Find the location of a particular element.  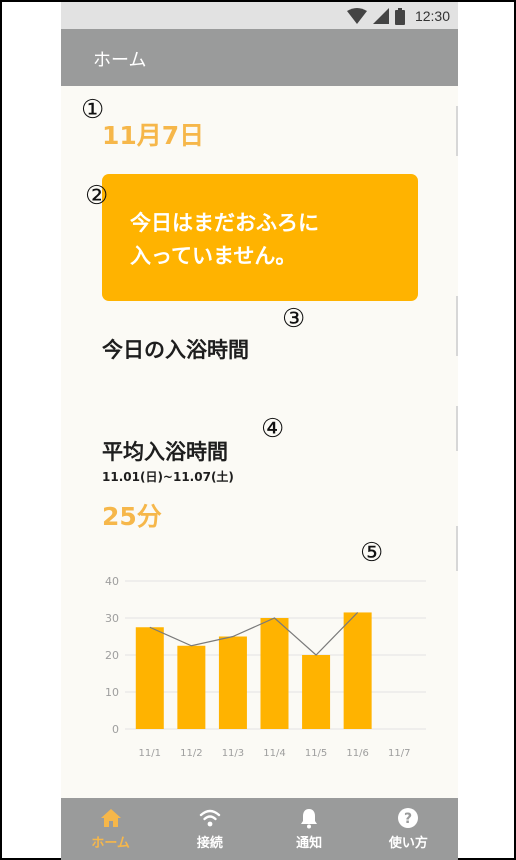

y-tick-label: 30 is located at coordinates (112, 618).